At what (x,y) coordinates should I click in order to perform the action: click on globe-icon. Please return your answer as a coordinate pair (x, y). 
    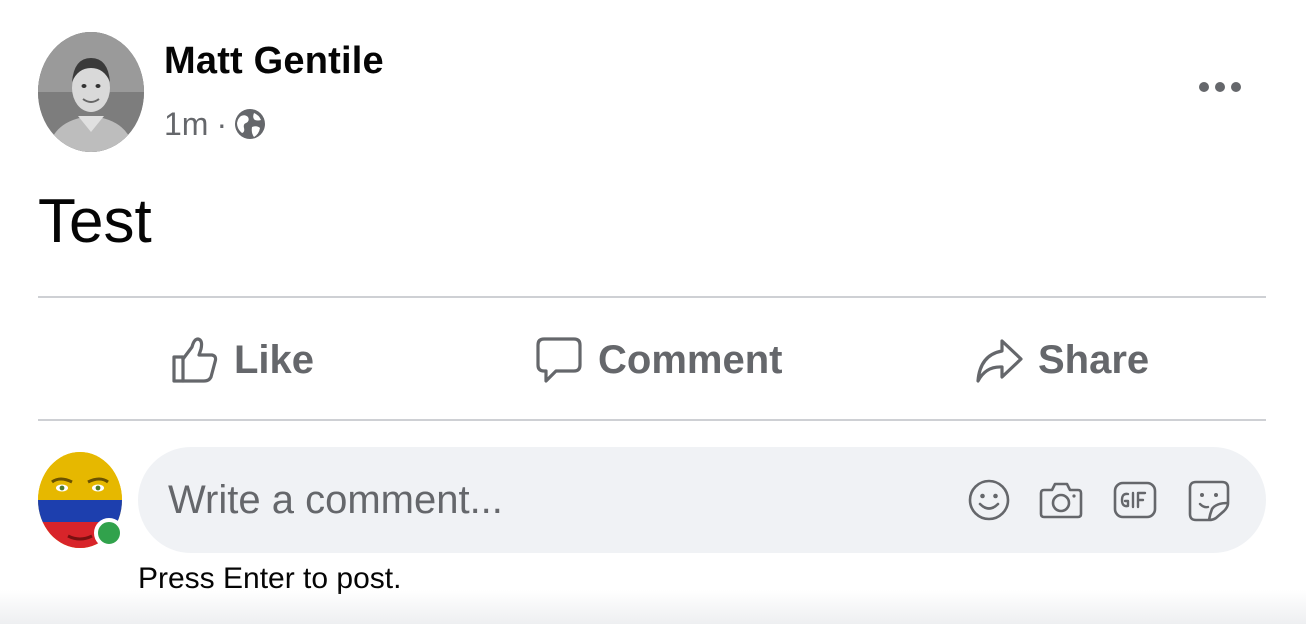
    Looking at the image, I should click on (250, 124).